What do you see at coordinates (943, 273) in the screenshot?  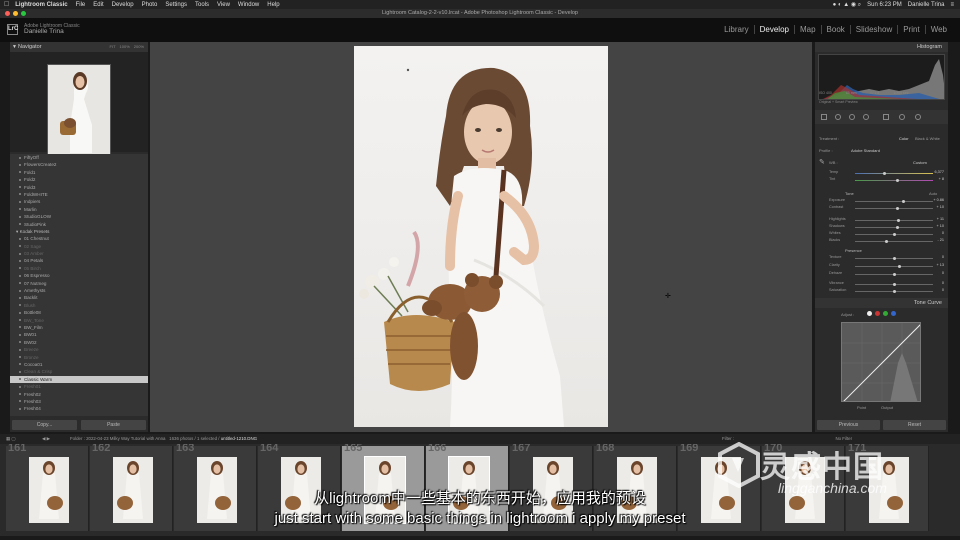 I see `dehaze-value: 0` at bounding box center [943, 273].